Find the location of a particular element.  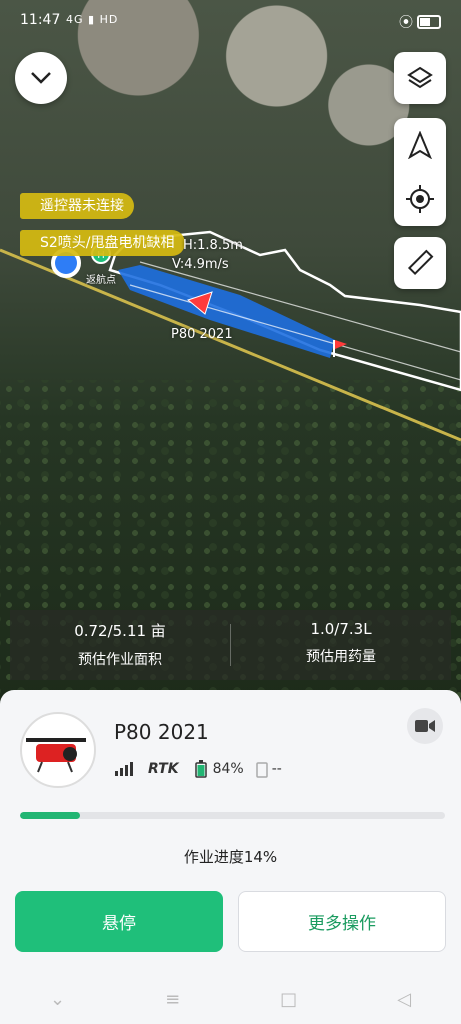

network-indicator: 4G ▮ HD is located at coordinates (92, 19).